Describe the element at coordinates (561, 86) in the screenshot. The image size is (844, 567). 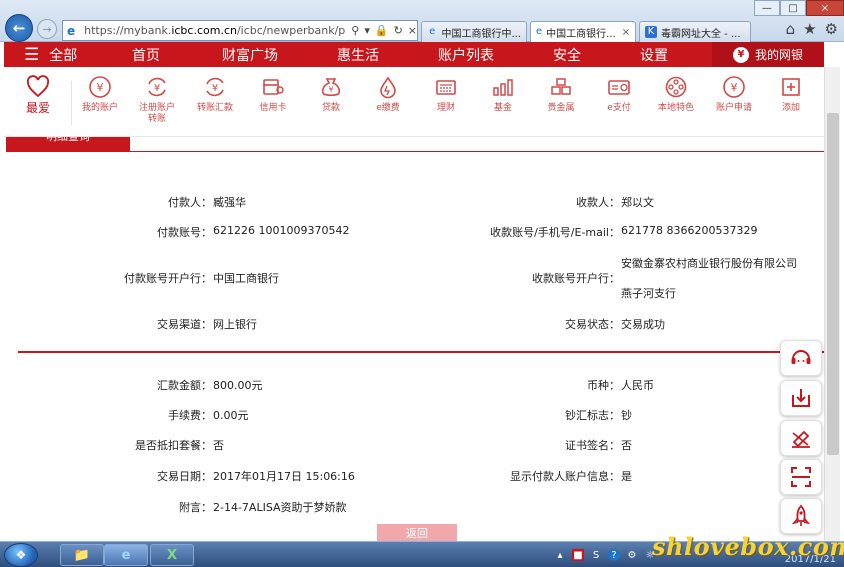
I see `gold-bars-icon` at that location.